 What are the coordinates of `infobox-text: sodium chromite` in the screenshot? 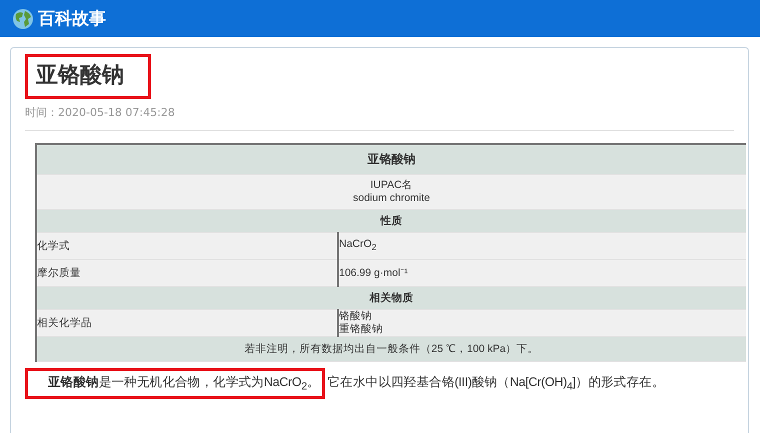 It's located at (392, 198).